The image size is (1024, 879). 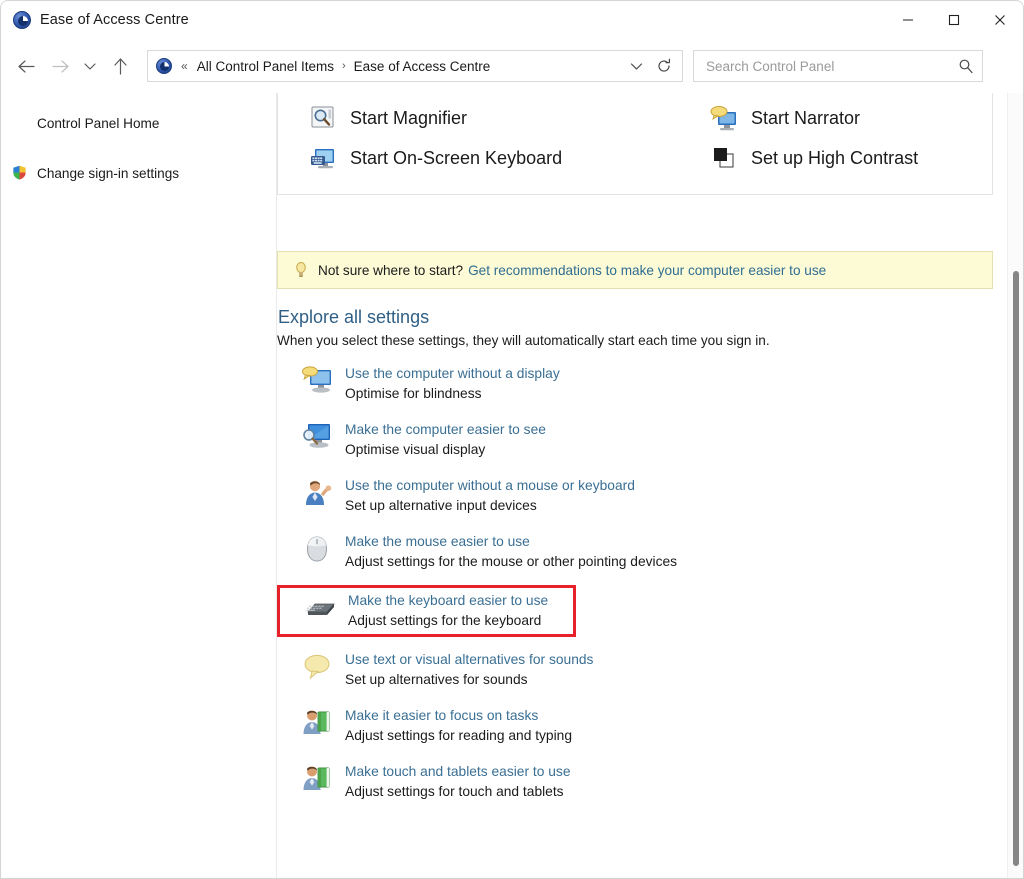 What do you see at coordinates (90, 66) in the screenshot?
I see `recent-locations-button` at bounding box center [90, 66].